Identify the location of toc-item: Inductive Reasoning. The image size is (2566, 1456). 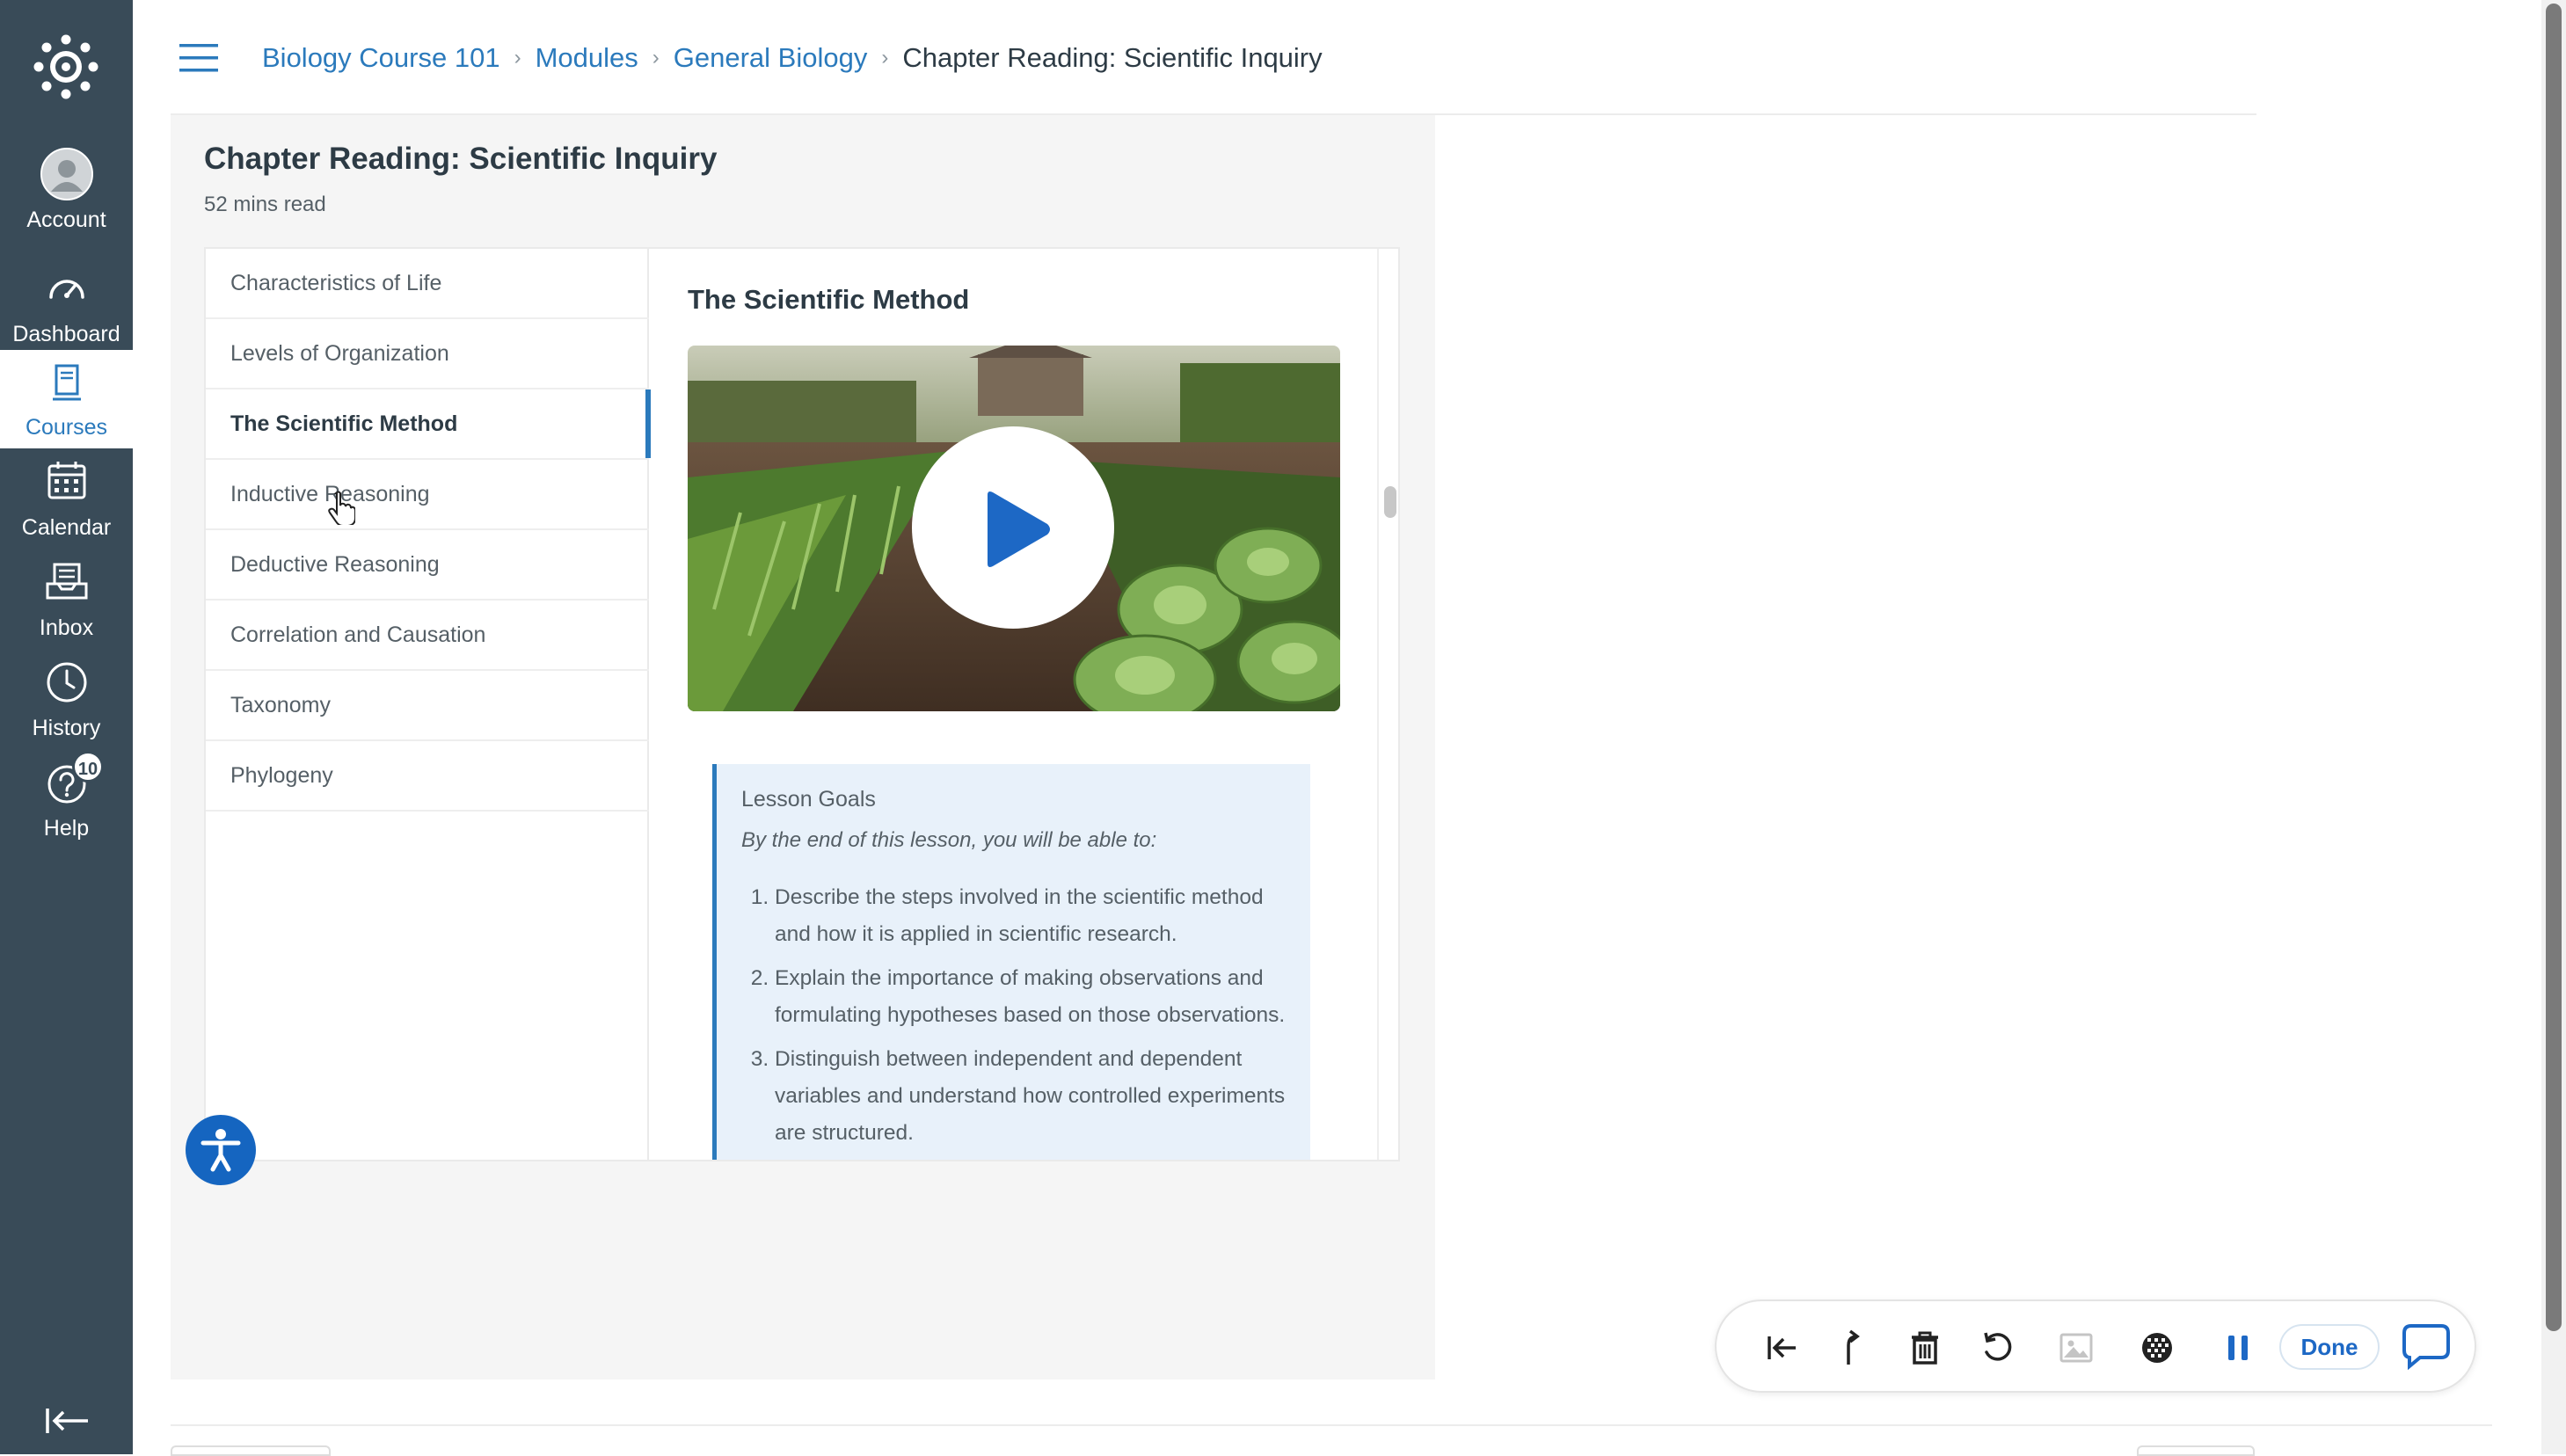
(427, 495).